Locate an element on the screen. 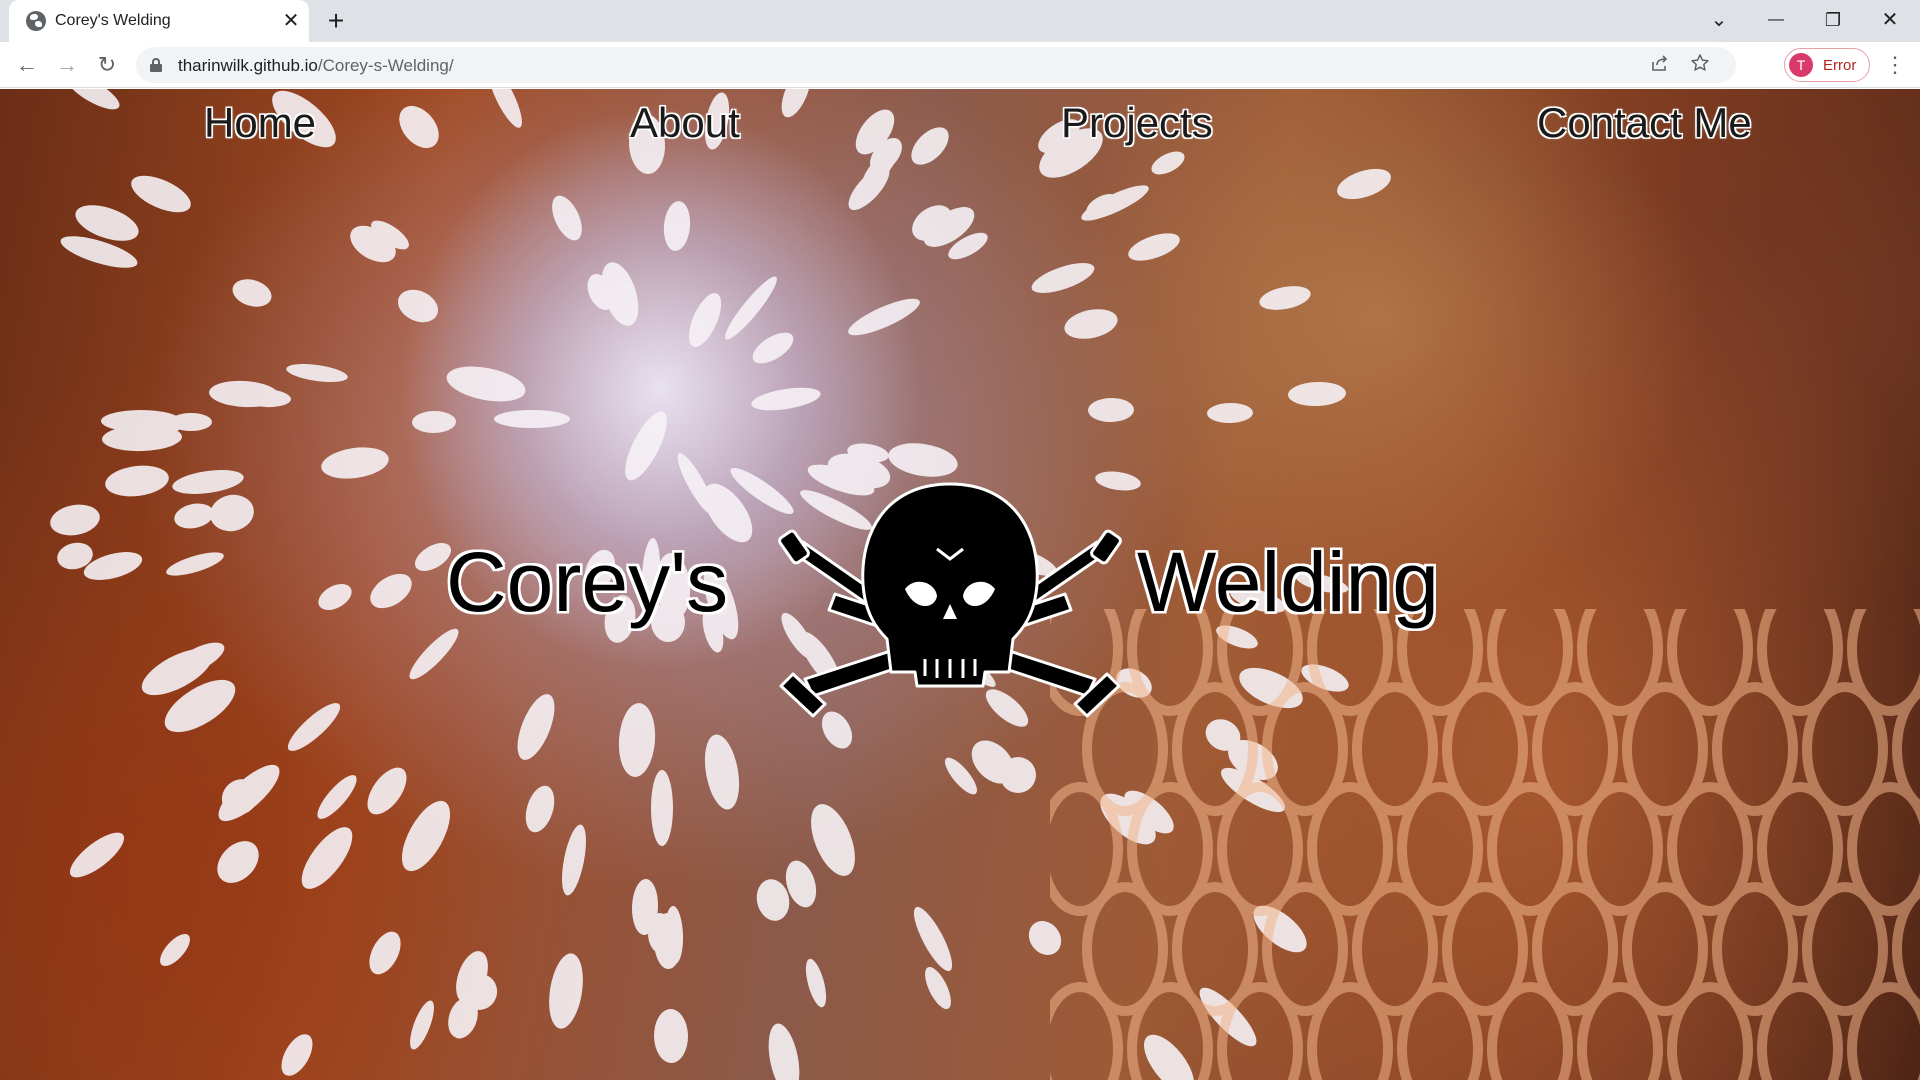  tab-strip: Corey's Welding ✕ + ⌄ — ❐ ✕ is located at coordinates (960, 21).